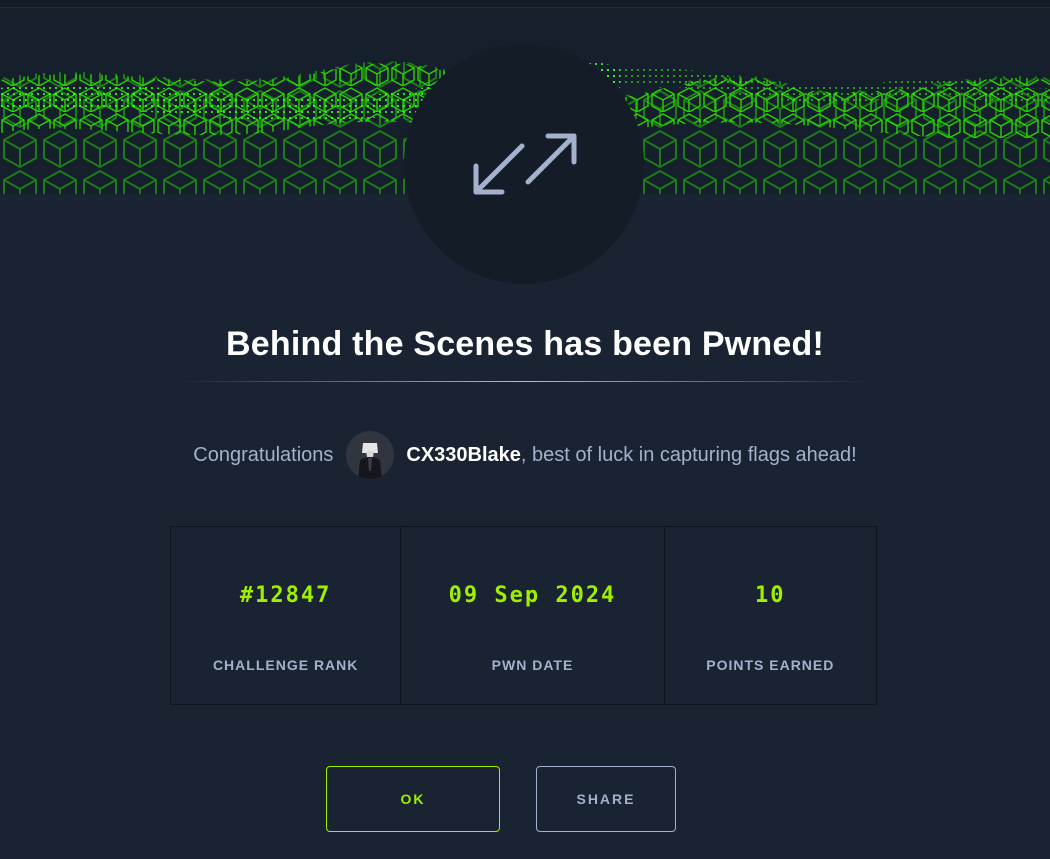 The width and height of the screenshot is (1050, 859). I want to click on pwn-date-value: 09 Sep 2024, so click(532, 595).